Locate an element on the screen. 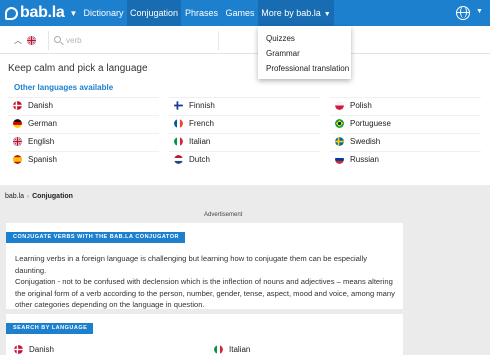  dutch-flag-icon is located at coordinates (178, 159).